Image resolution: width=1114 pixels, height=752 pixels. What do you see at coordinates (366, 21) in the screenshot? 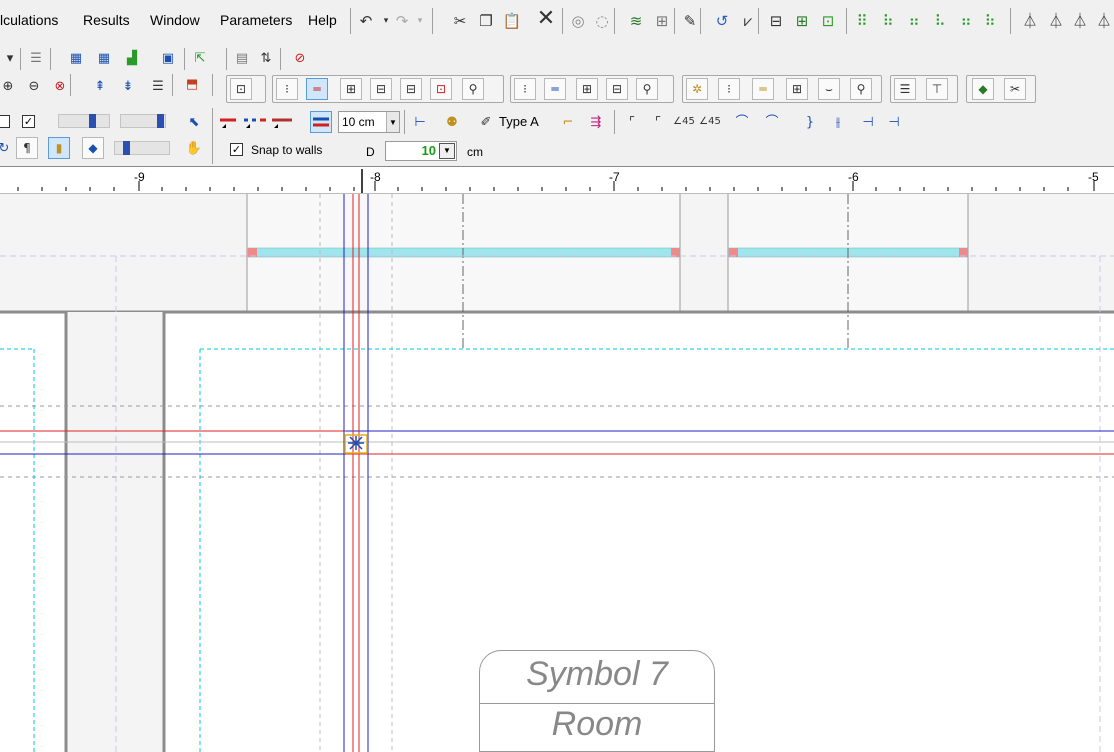
I see `undo-icon: ↶` at bounding box center [366, 21].